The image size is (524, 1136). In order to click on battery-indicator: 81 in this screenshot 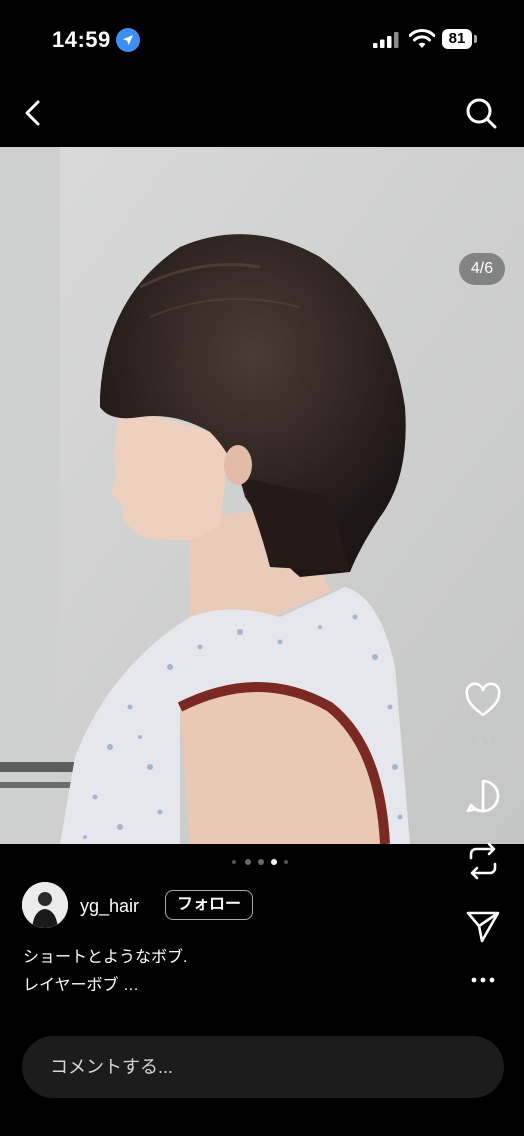, I will do `click(457, 39)`.